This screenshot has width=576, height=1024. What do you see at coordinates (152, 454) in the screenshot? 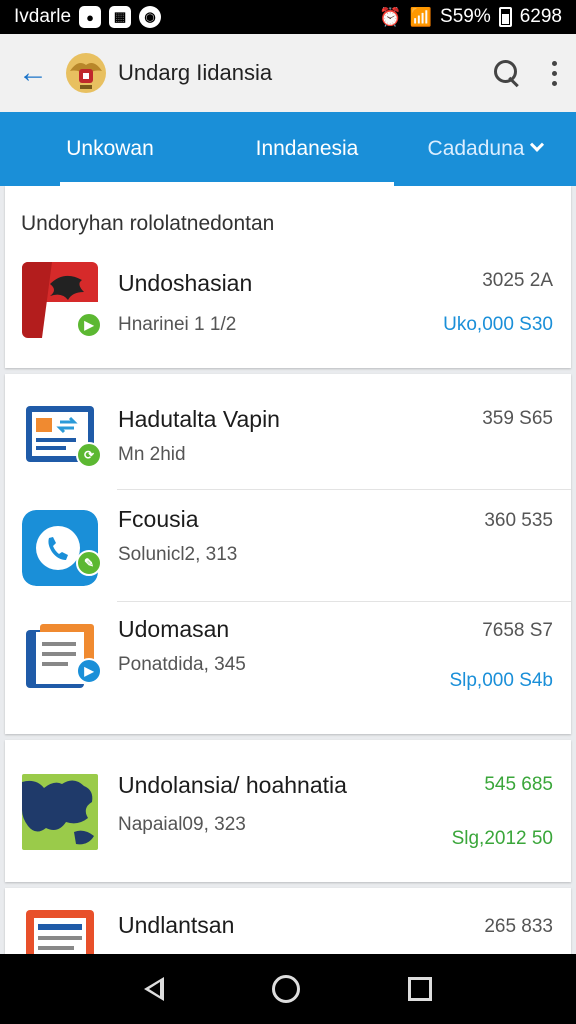
I see `item-subtitle: Mn 2hid` at bounding box center [152, 454].